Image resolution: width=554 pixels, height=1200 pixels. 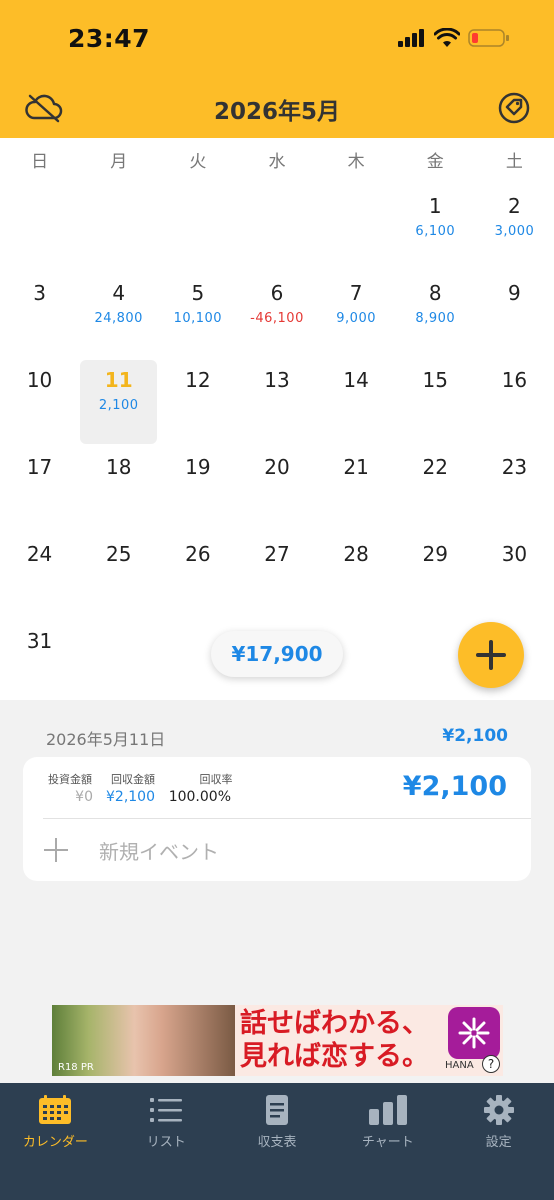 What do you see at coordinates (277, 162) in the screenshot?
I see `weekday-label: 水` at bounding box center [277, 162].